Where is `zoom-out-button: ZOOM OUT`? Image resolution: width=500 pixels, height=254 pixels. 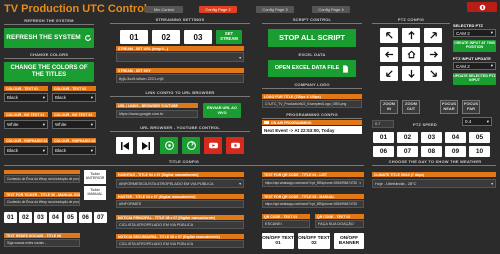
zoom-out-button: ZOOM OUT is located at coordinates (411, 107).